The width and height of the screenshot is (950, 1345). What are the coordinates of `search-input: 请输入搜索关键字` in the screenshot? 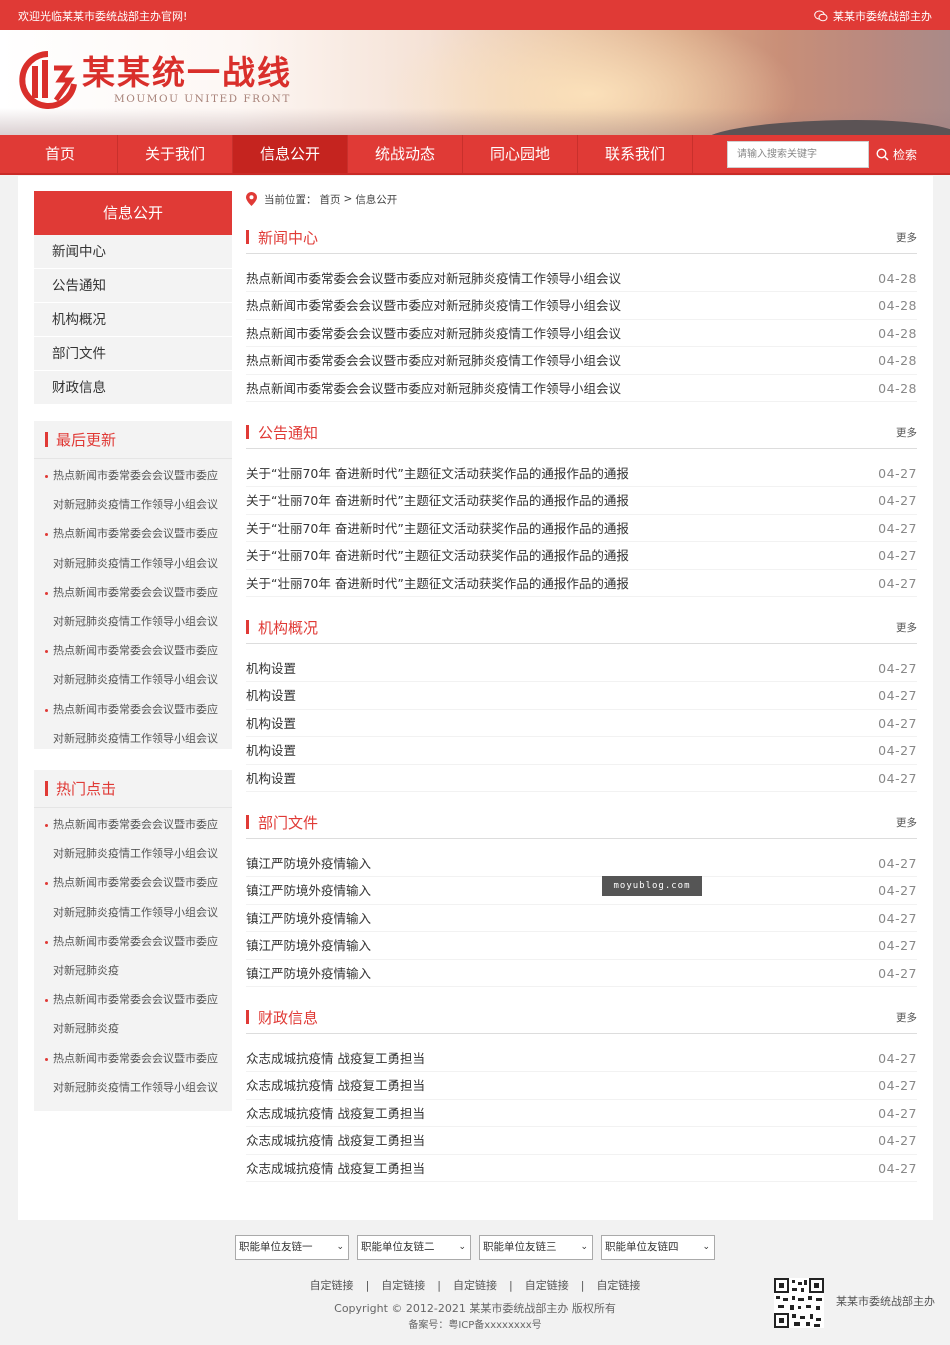 It's located at (798, 154).